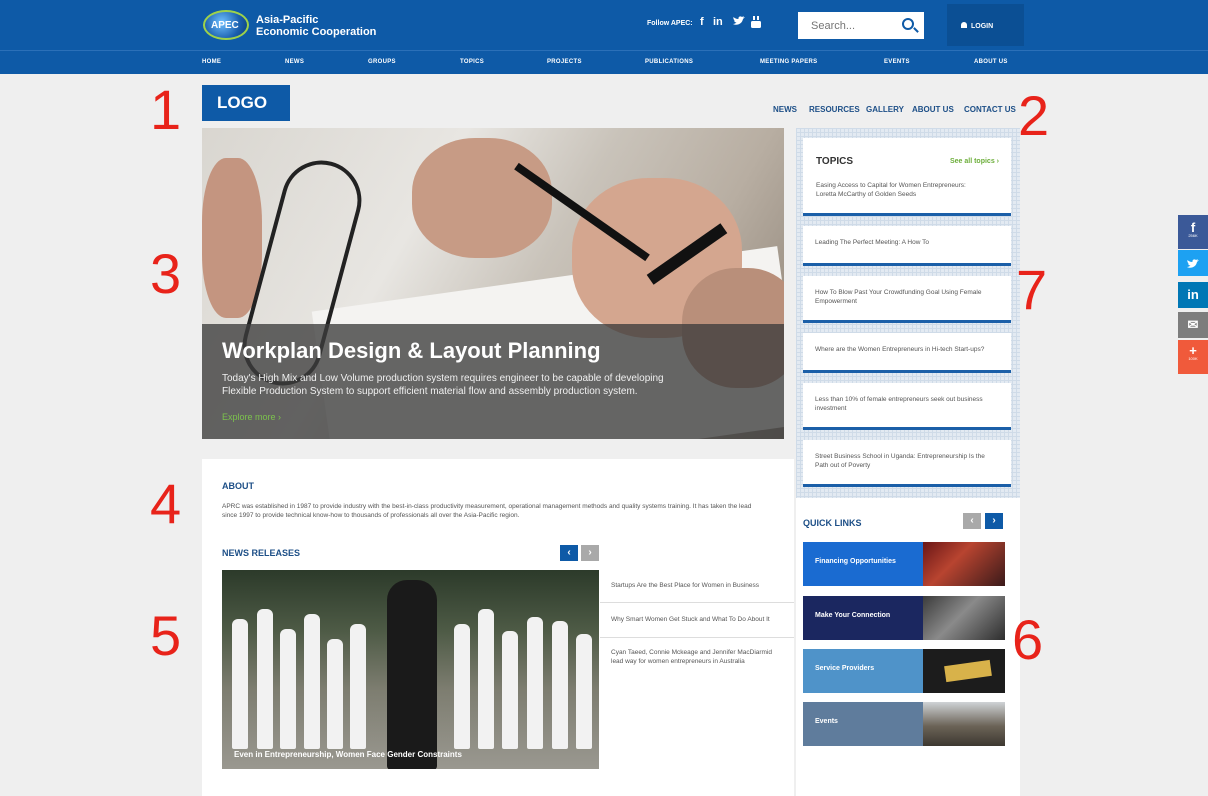 The width and height of the screenshot is (1208, 796). I want to click on quick-links-next-button: ›, so click(994, 521).